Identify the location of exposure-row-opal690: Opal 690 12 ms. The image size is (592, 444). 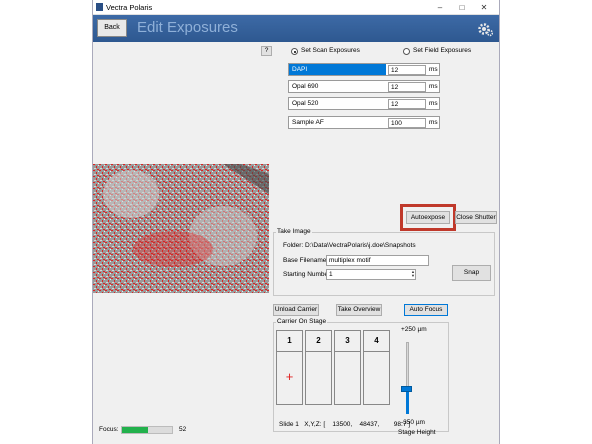
(364, 86).